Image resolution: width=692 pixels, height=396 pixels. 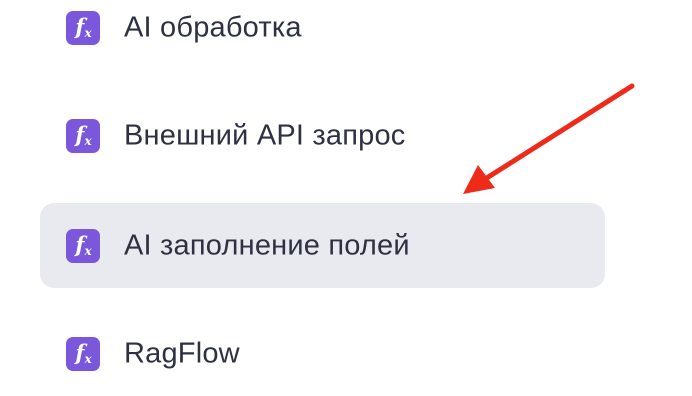 I want to click on menu-item-label: Внешний API запрос, so click(x=265, y=135).